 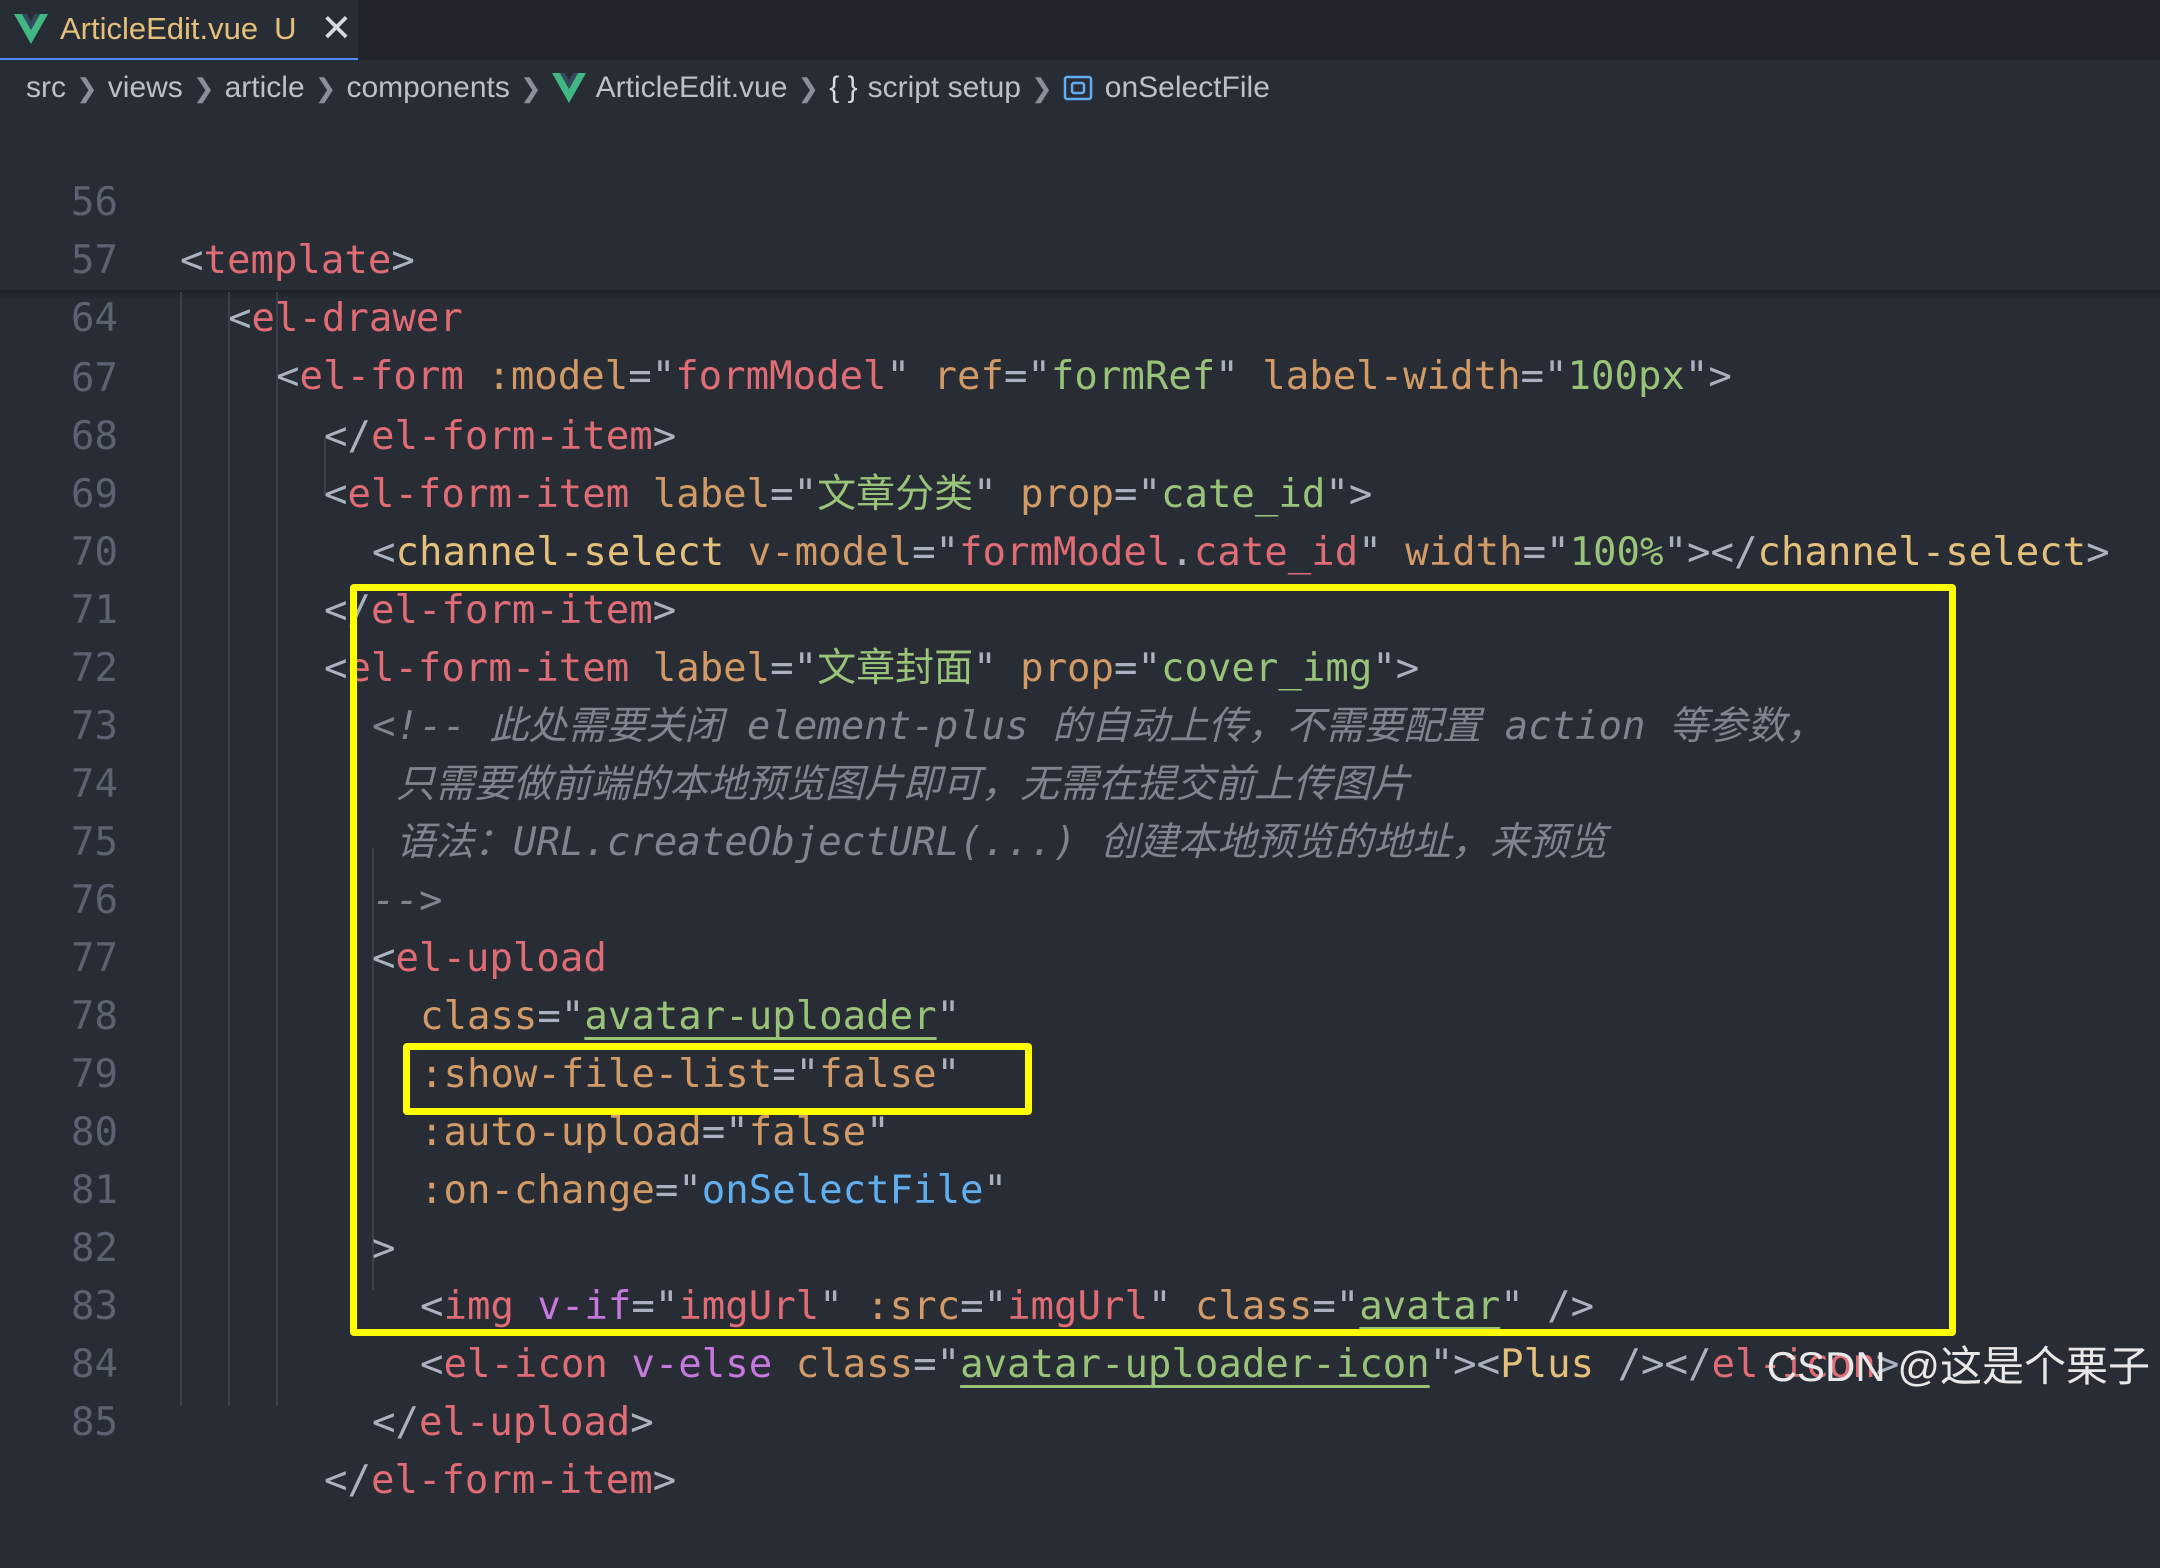 What do you see at coordinates (337, 29) in the screenshot?
I see `close-icon: ✕` at bounding box center [337, 29].